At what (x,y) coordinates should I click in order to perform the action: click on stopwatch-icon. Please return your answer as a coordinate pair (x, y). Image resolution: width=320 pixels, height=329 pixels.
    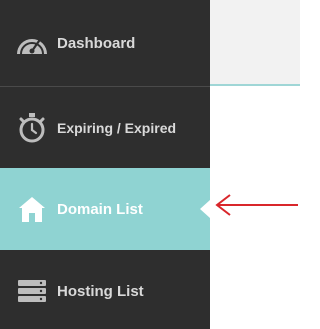
    Looking at the image, I should click on (32, 128).